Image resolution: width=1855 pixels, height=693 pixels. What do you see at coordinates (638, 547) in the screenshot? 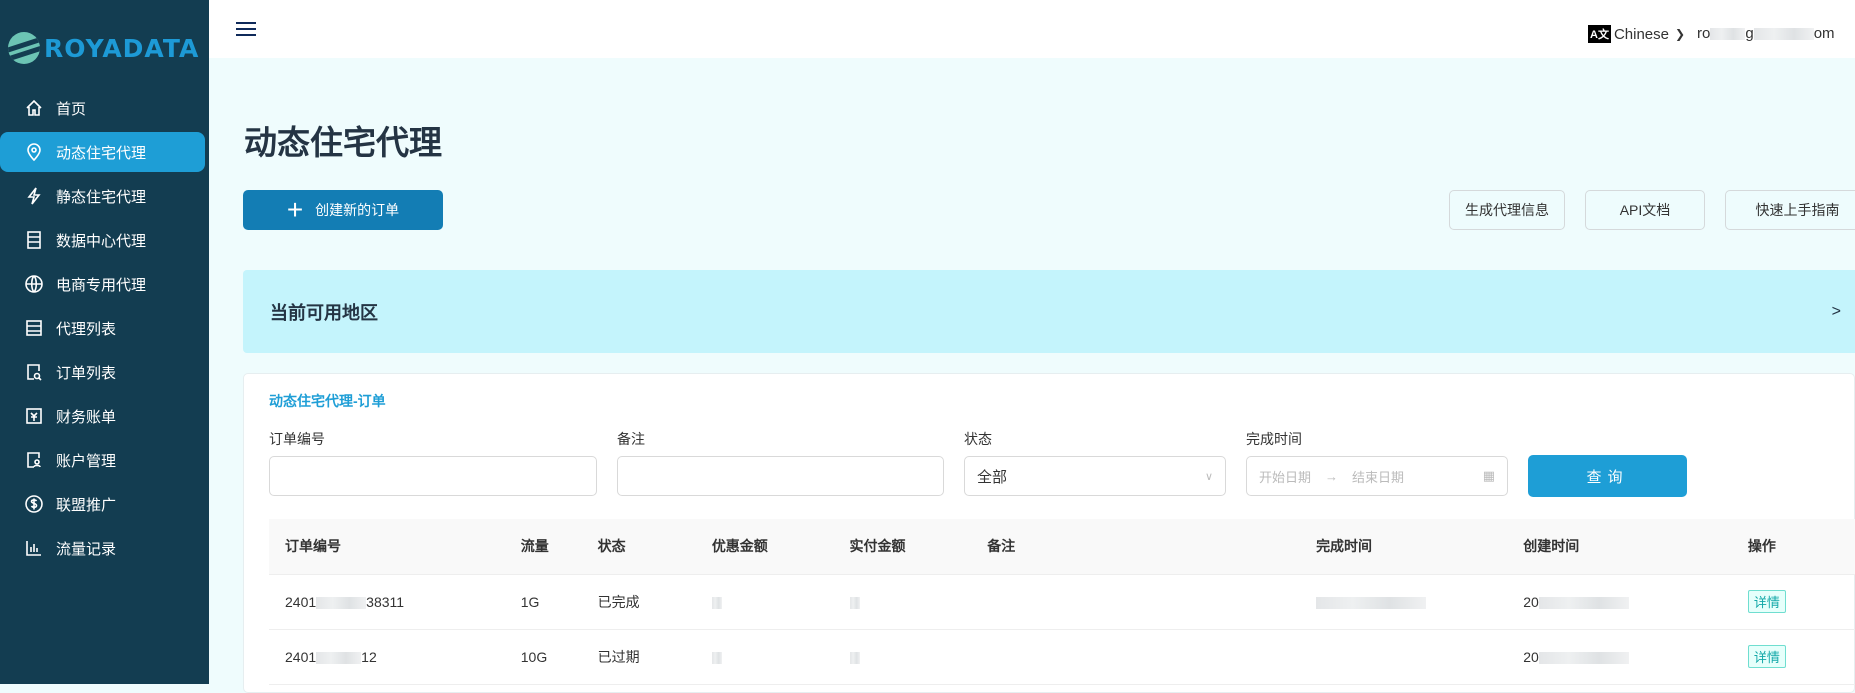
I see `column-header: 状态` at bounding box center [638, 547].